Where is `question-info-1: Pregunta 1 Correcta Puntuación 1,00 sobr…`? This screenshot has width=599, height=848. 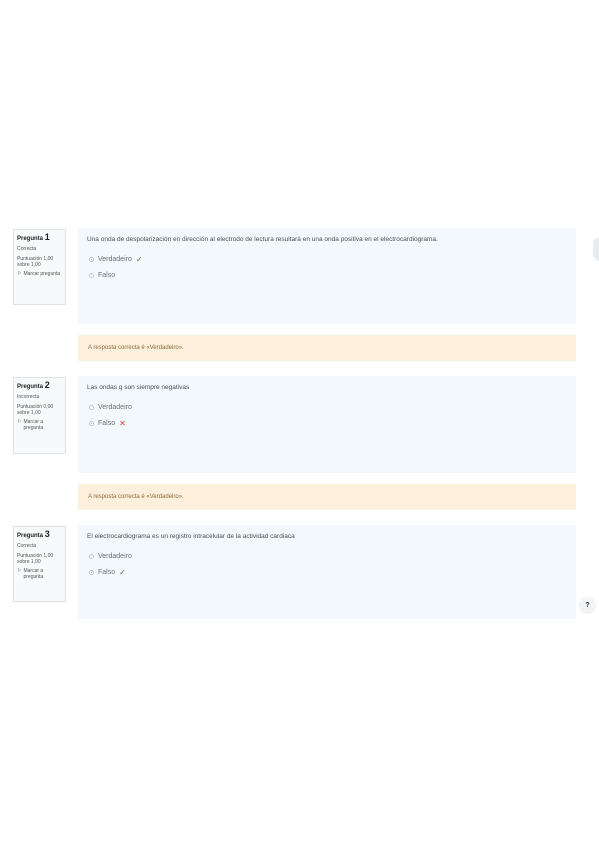
question-info-1: Pregunta 1 Correcta Puntuación 1,00 sobr… is located at coordinates (39, 267).